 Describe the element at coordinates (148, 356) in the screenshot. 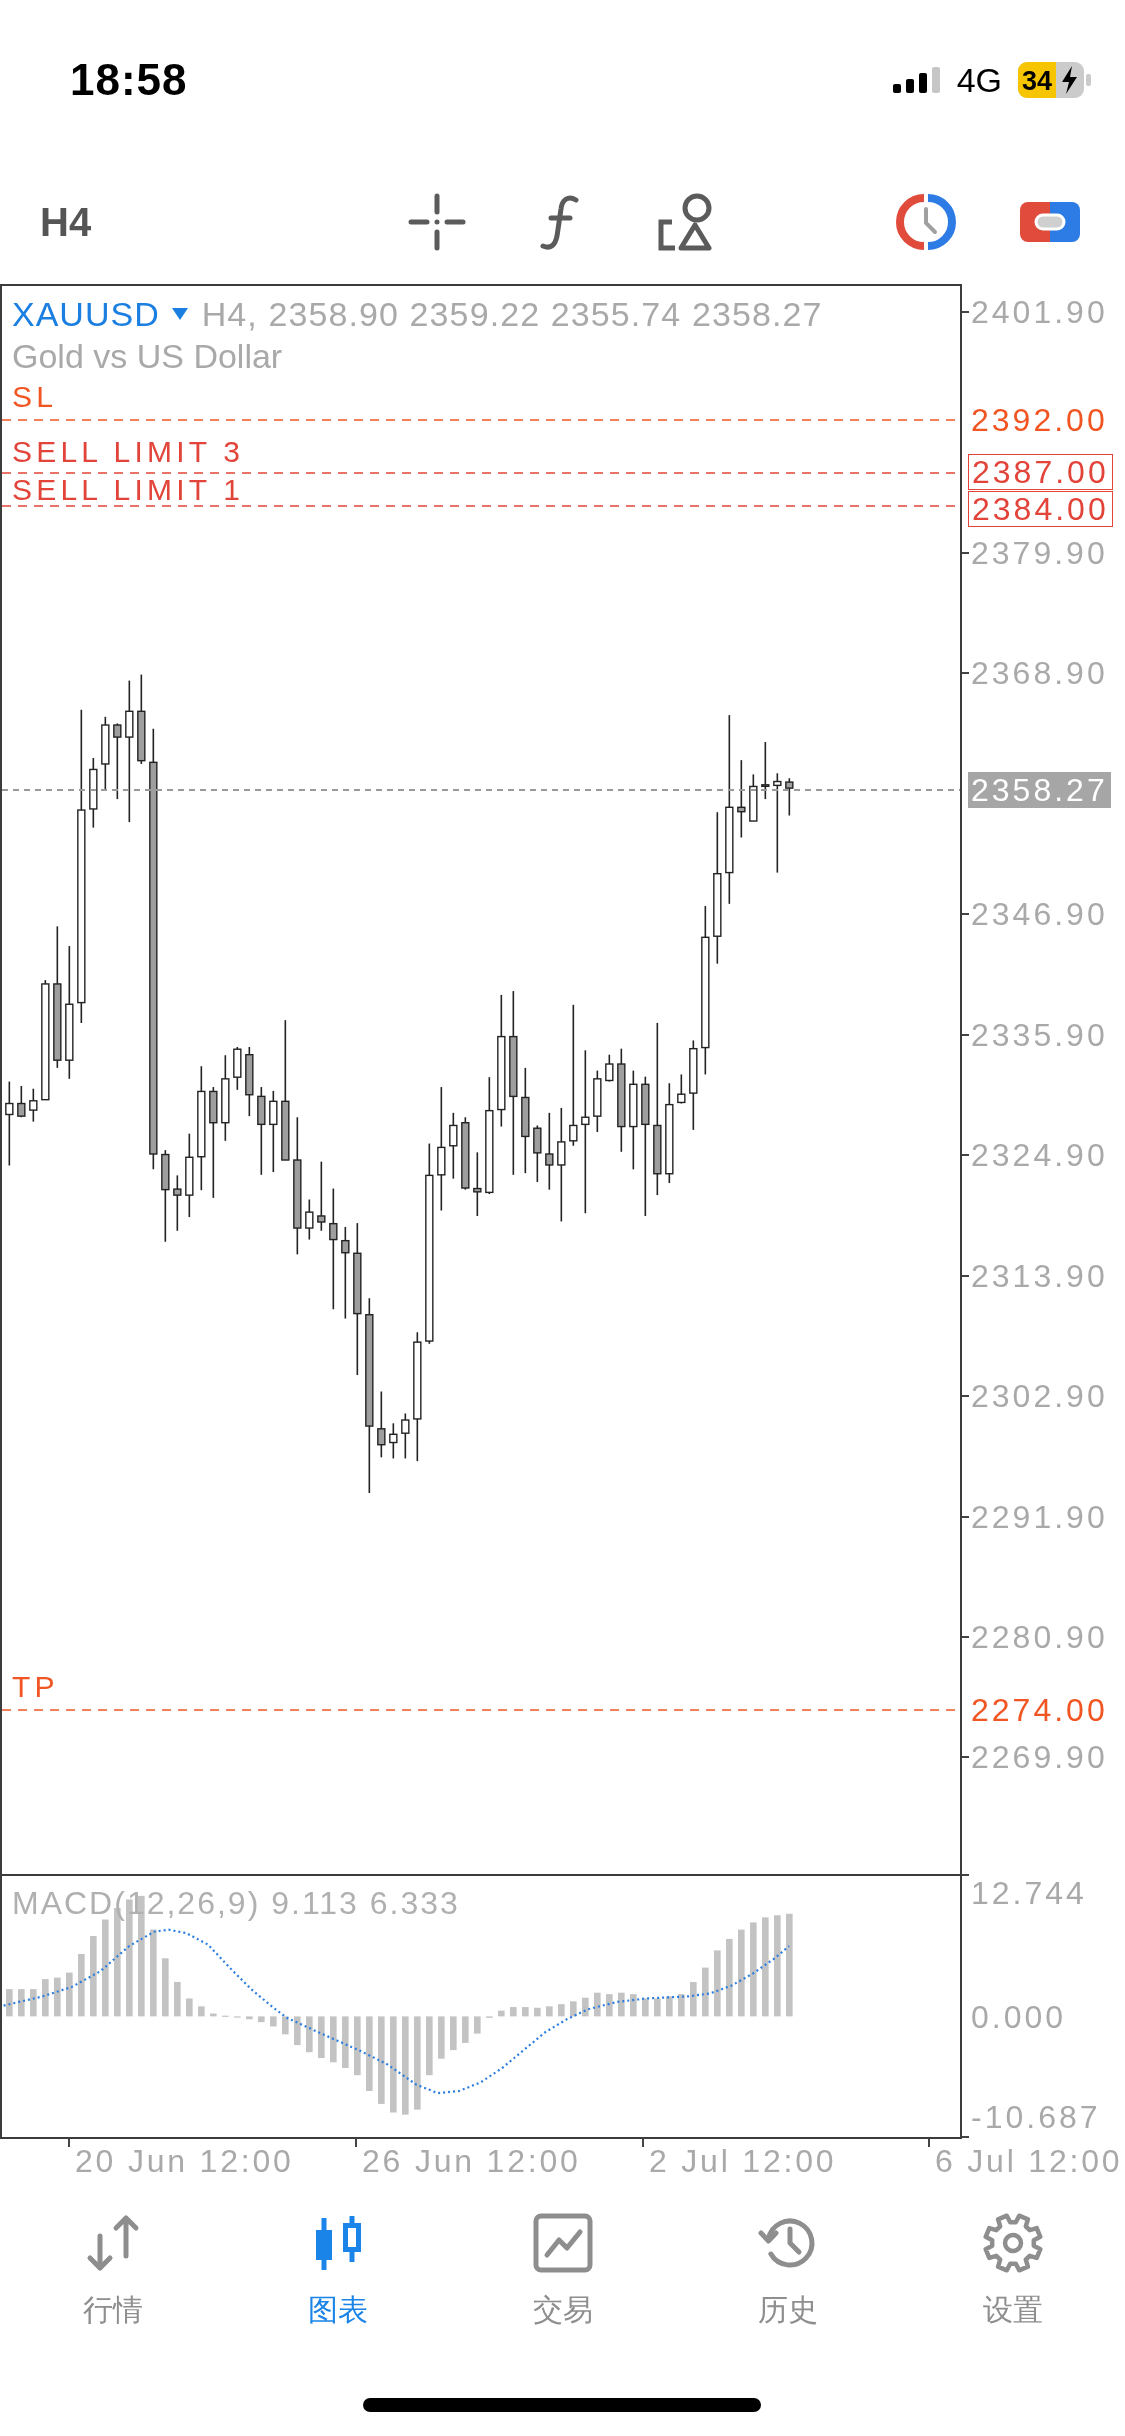

I see `symbol-description: Gold vs US Dollar` at that location.